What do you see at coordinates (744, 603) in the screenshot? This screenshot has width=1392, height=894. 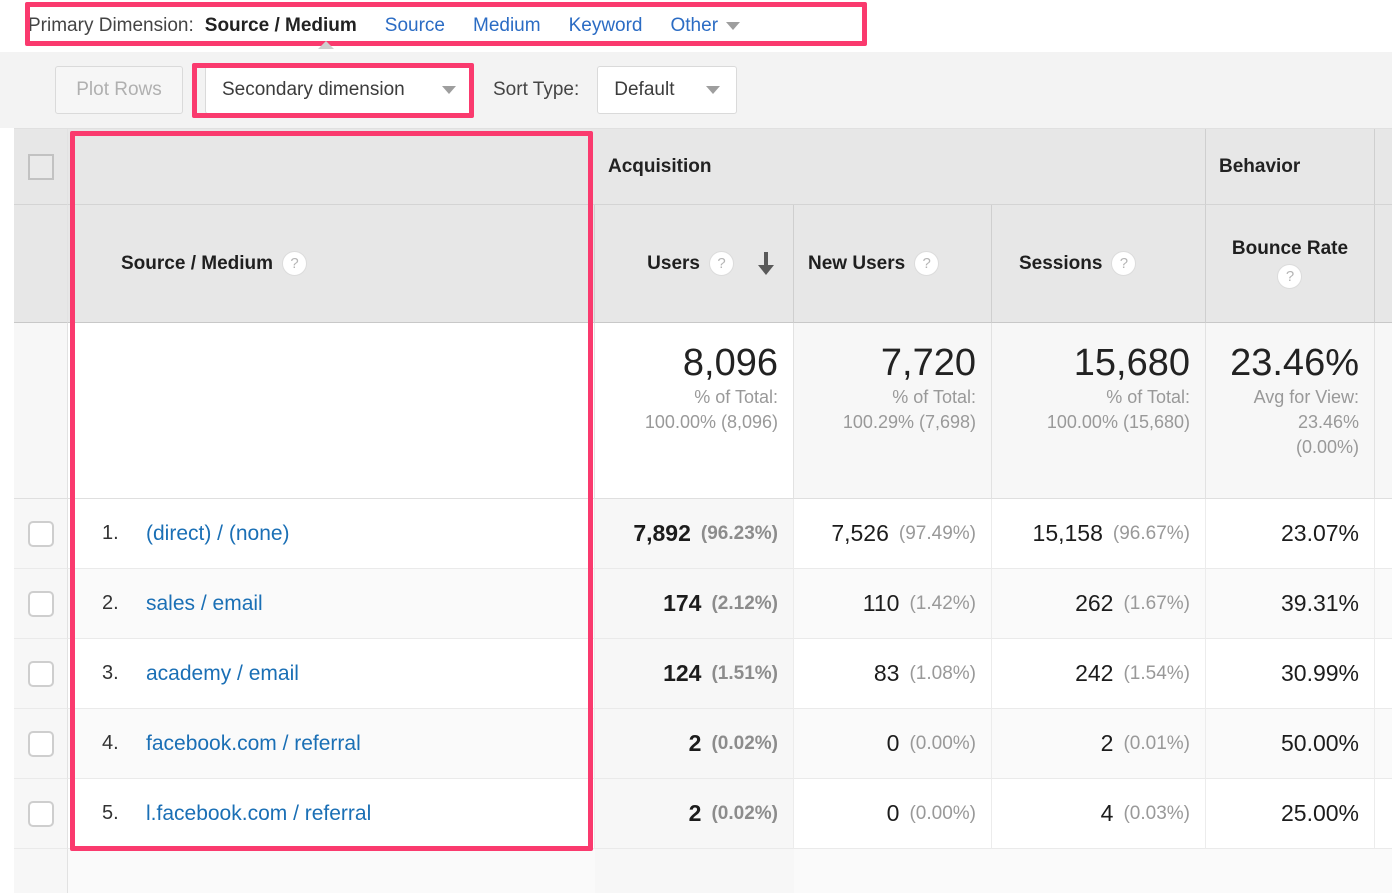 I see `row-users-percent: (2.12%)` at bounding box center [744, 603].